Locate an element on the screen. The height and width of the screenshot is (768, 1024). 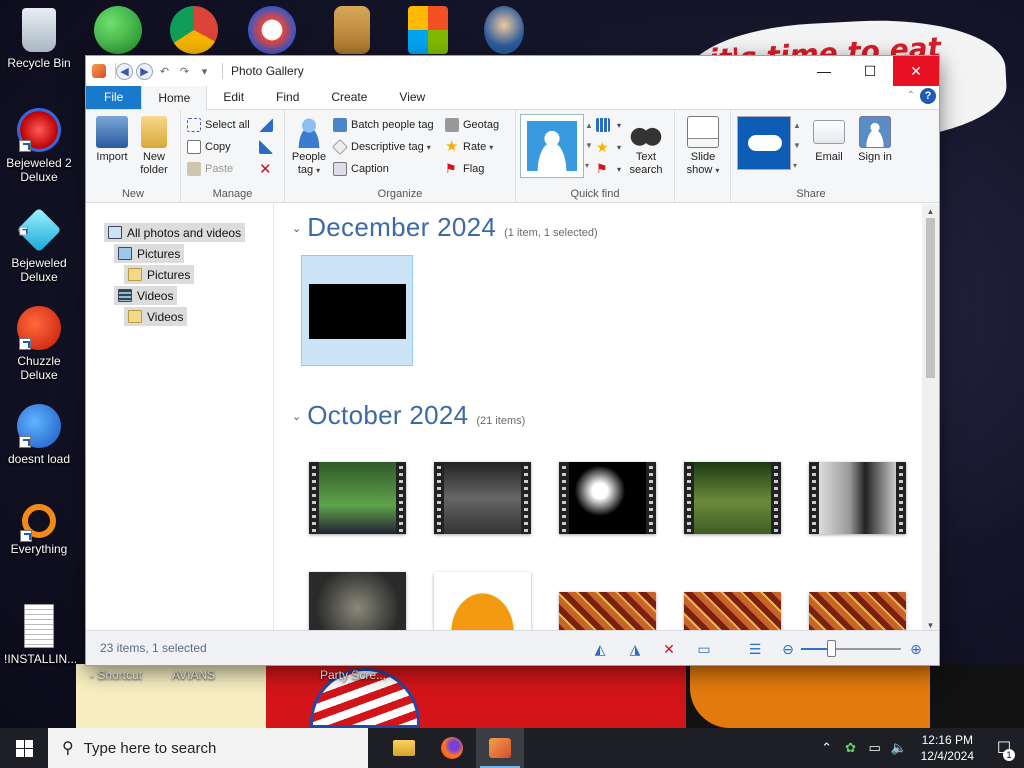
undo-icon: ↶ is located at coordinates (164, 71).